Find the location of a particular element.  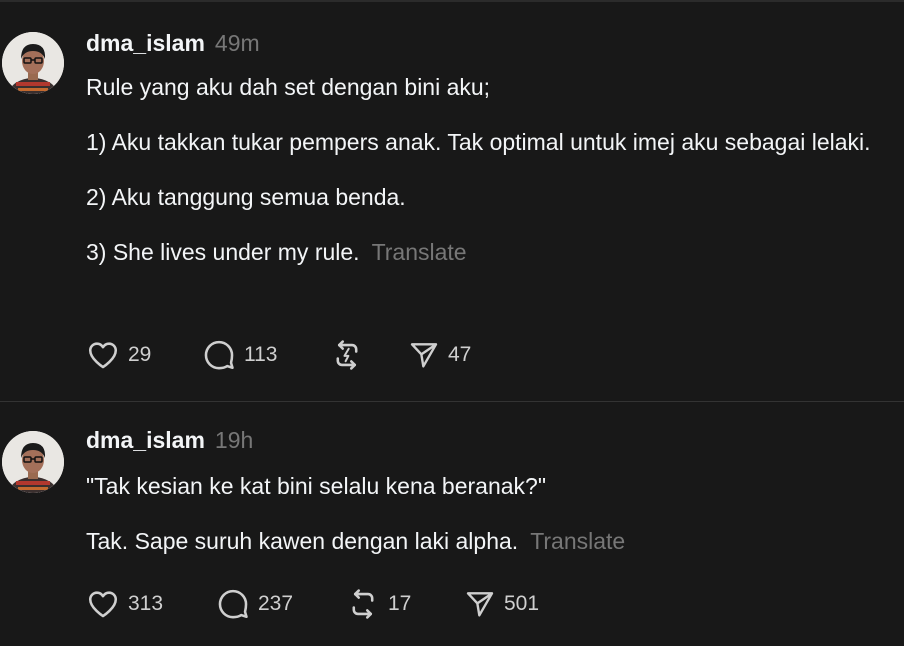

timestamp: 19h is located at coordinates (234, 440).